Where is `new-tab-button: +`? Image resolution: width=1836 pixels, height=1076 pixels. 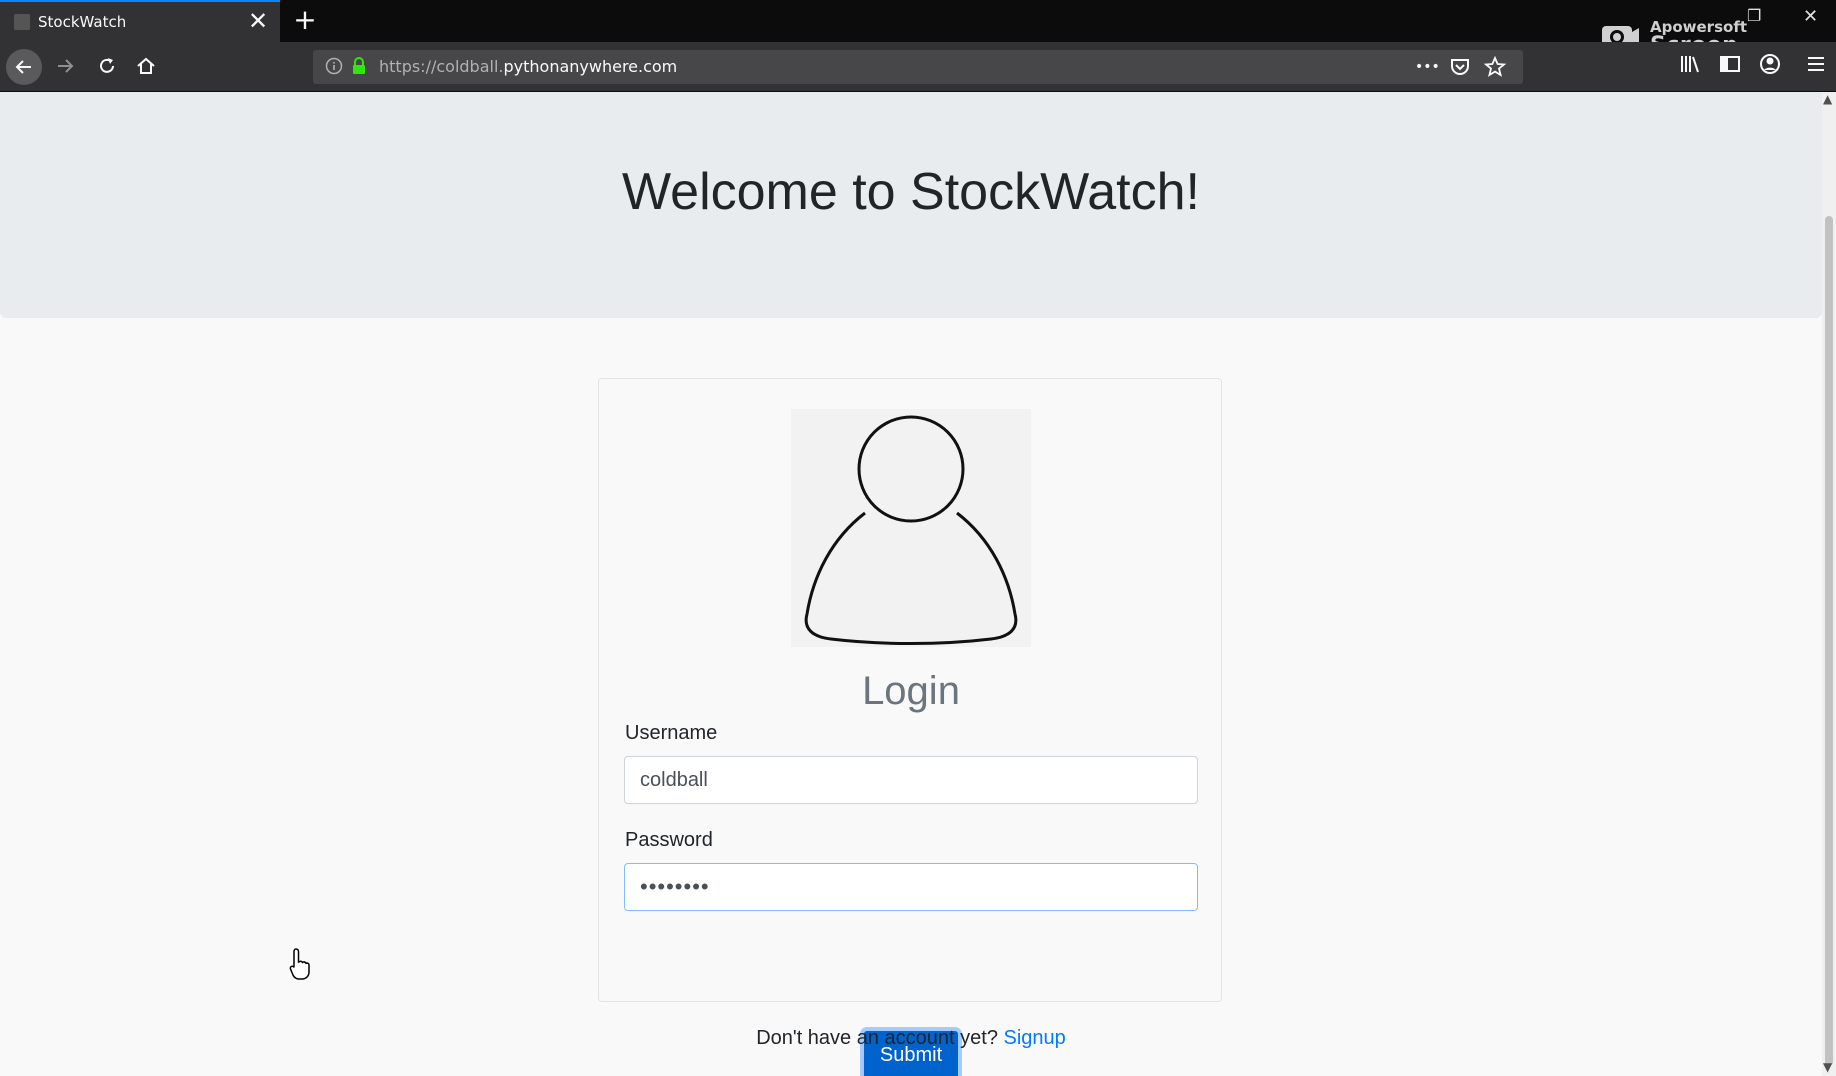 new-tab-button: + is located at coordinates (305, 20).